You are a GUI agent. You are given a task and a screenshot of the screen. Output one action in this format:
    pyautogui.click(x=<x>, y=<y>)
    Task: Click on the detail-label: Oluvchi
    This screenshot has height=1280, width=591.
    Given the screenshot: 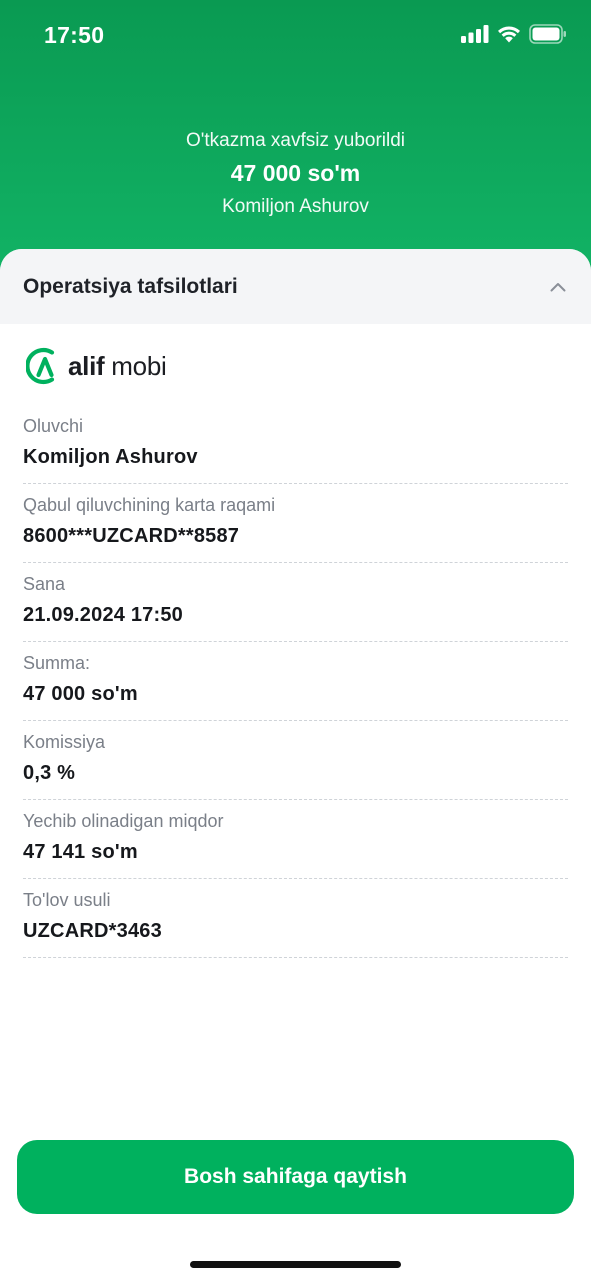 What is the action you would take?
    pyautogui.click(x=53, y=426)
    